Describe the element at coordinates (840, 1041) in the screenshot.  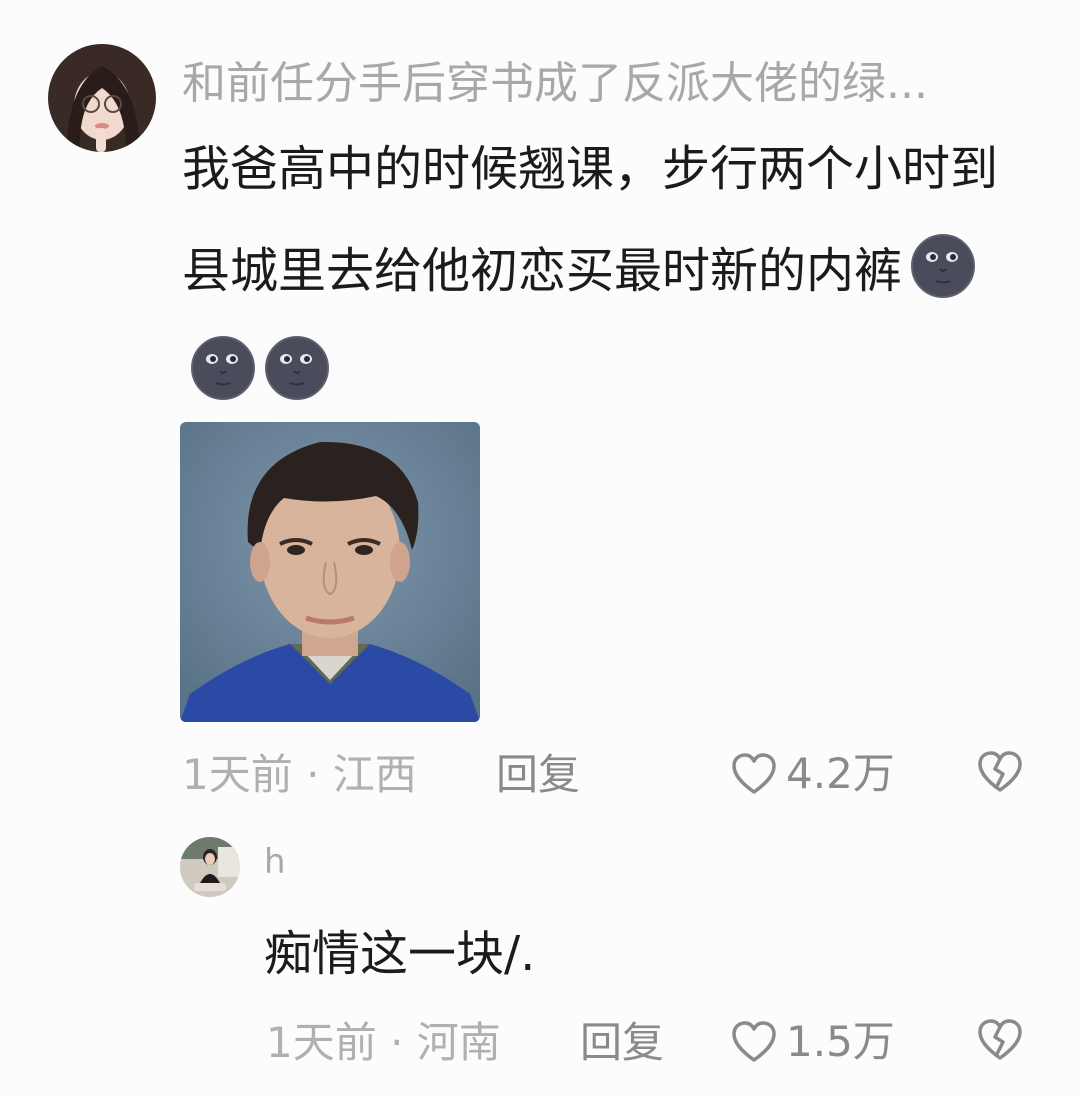
I see `reply-like-count: 1.5万` at that location.